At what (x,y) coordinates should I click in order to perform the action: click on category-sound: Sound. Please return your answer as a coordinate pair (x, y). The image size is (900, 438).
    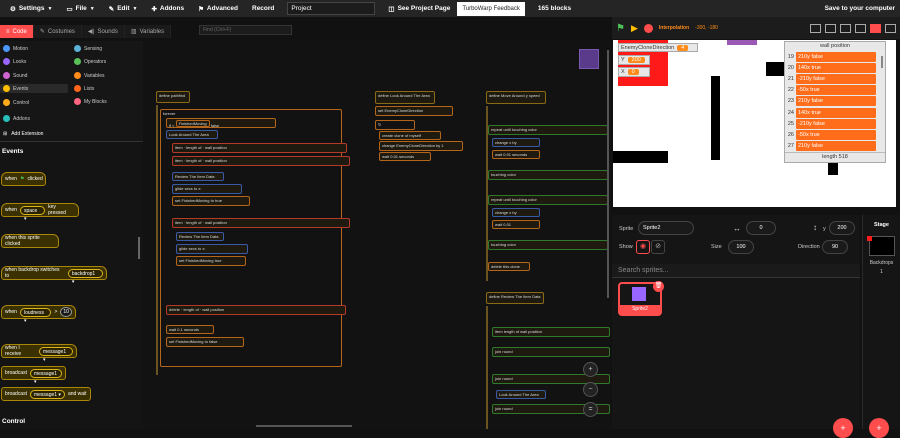
    Looking at the image, I should click on (15, 75).